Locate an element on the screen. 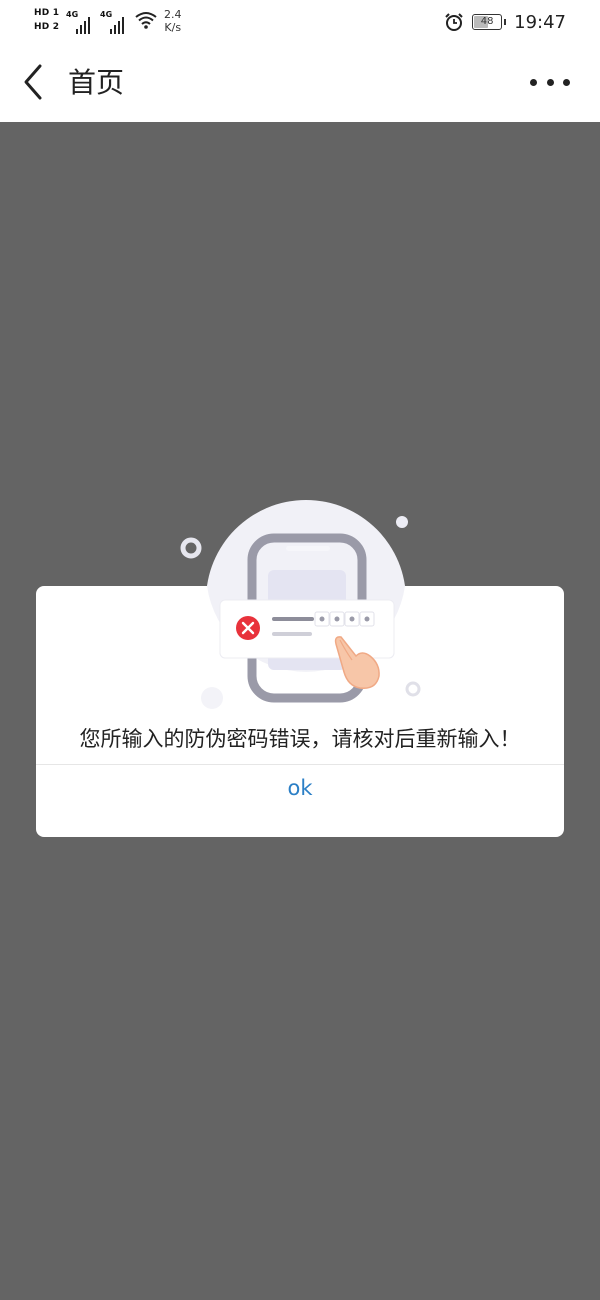 This screenshot has height=1300, width=600. chevron-left-icon is located at coordinates (33, 82).